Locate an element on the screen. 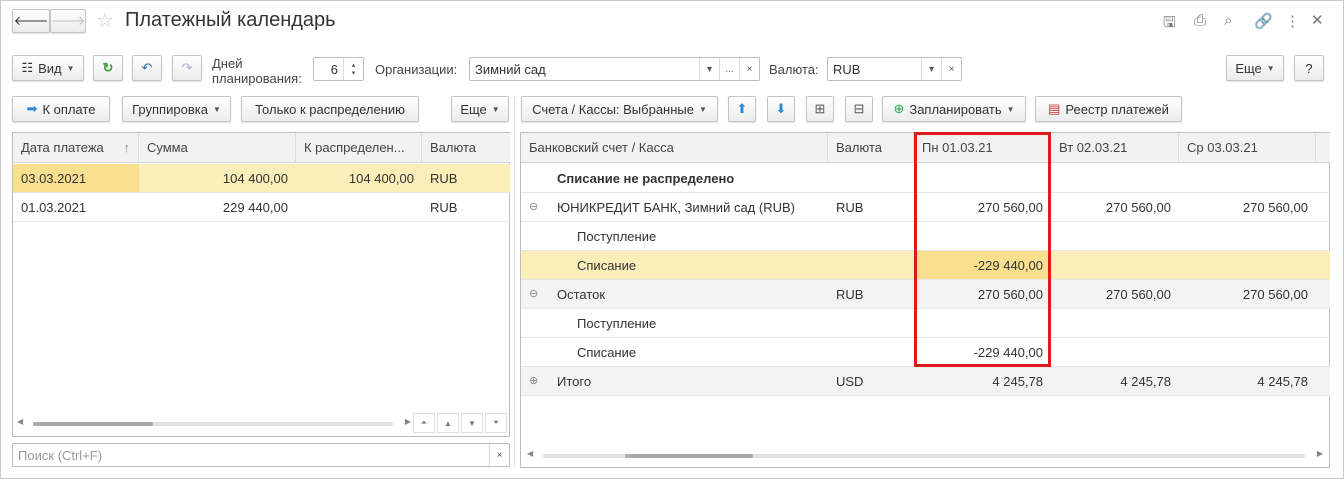 The image size is (1344, 479). cell-date: 01.03.2021 is located at coordinates (76, 207).